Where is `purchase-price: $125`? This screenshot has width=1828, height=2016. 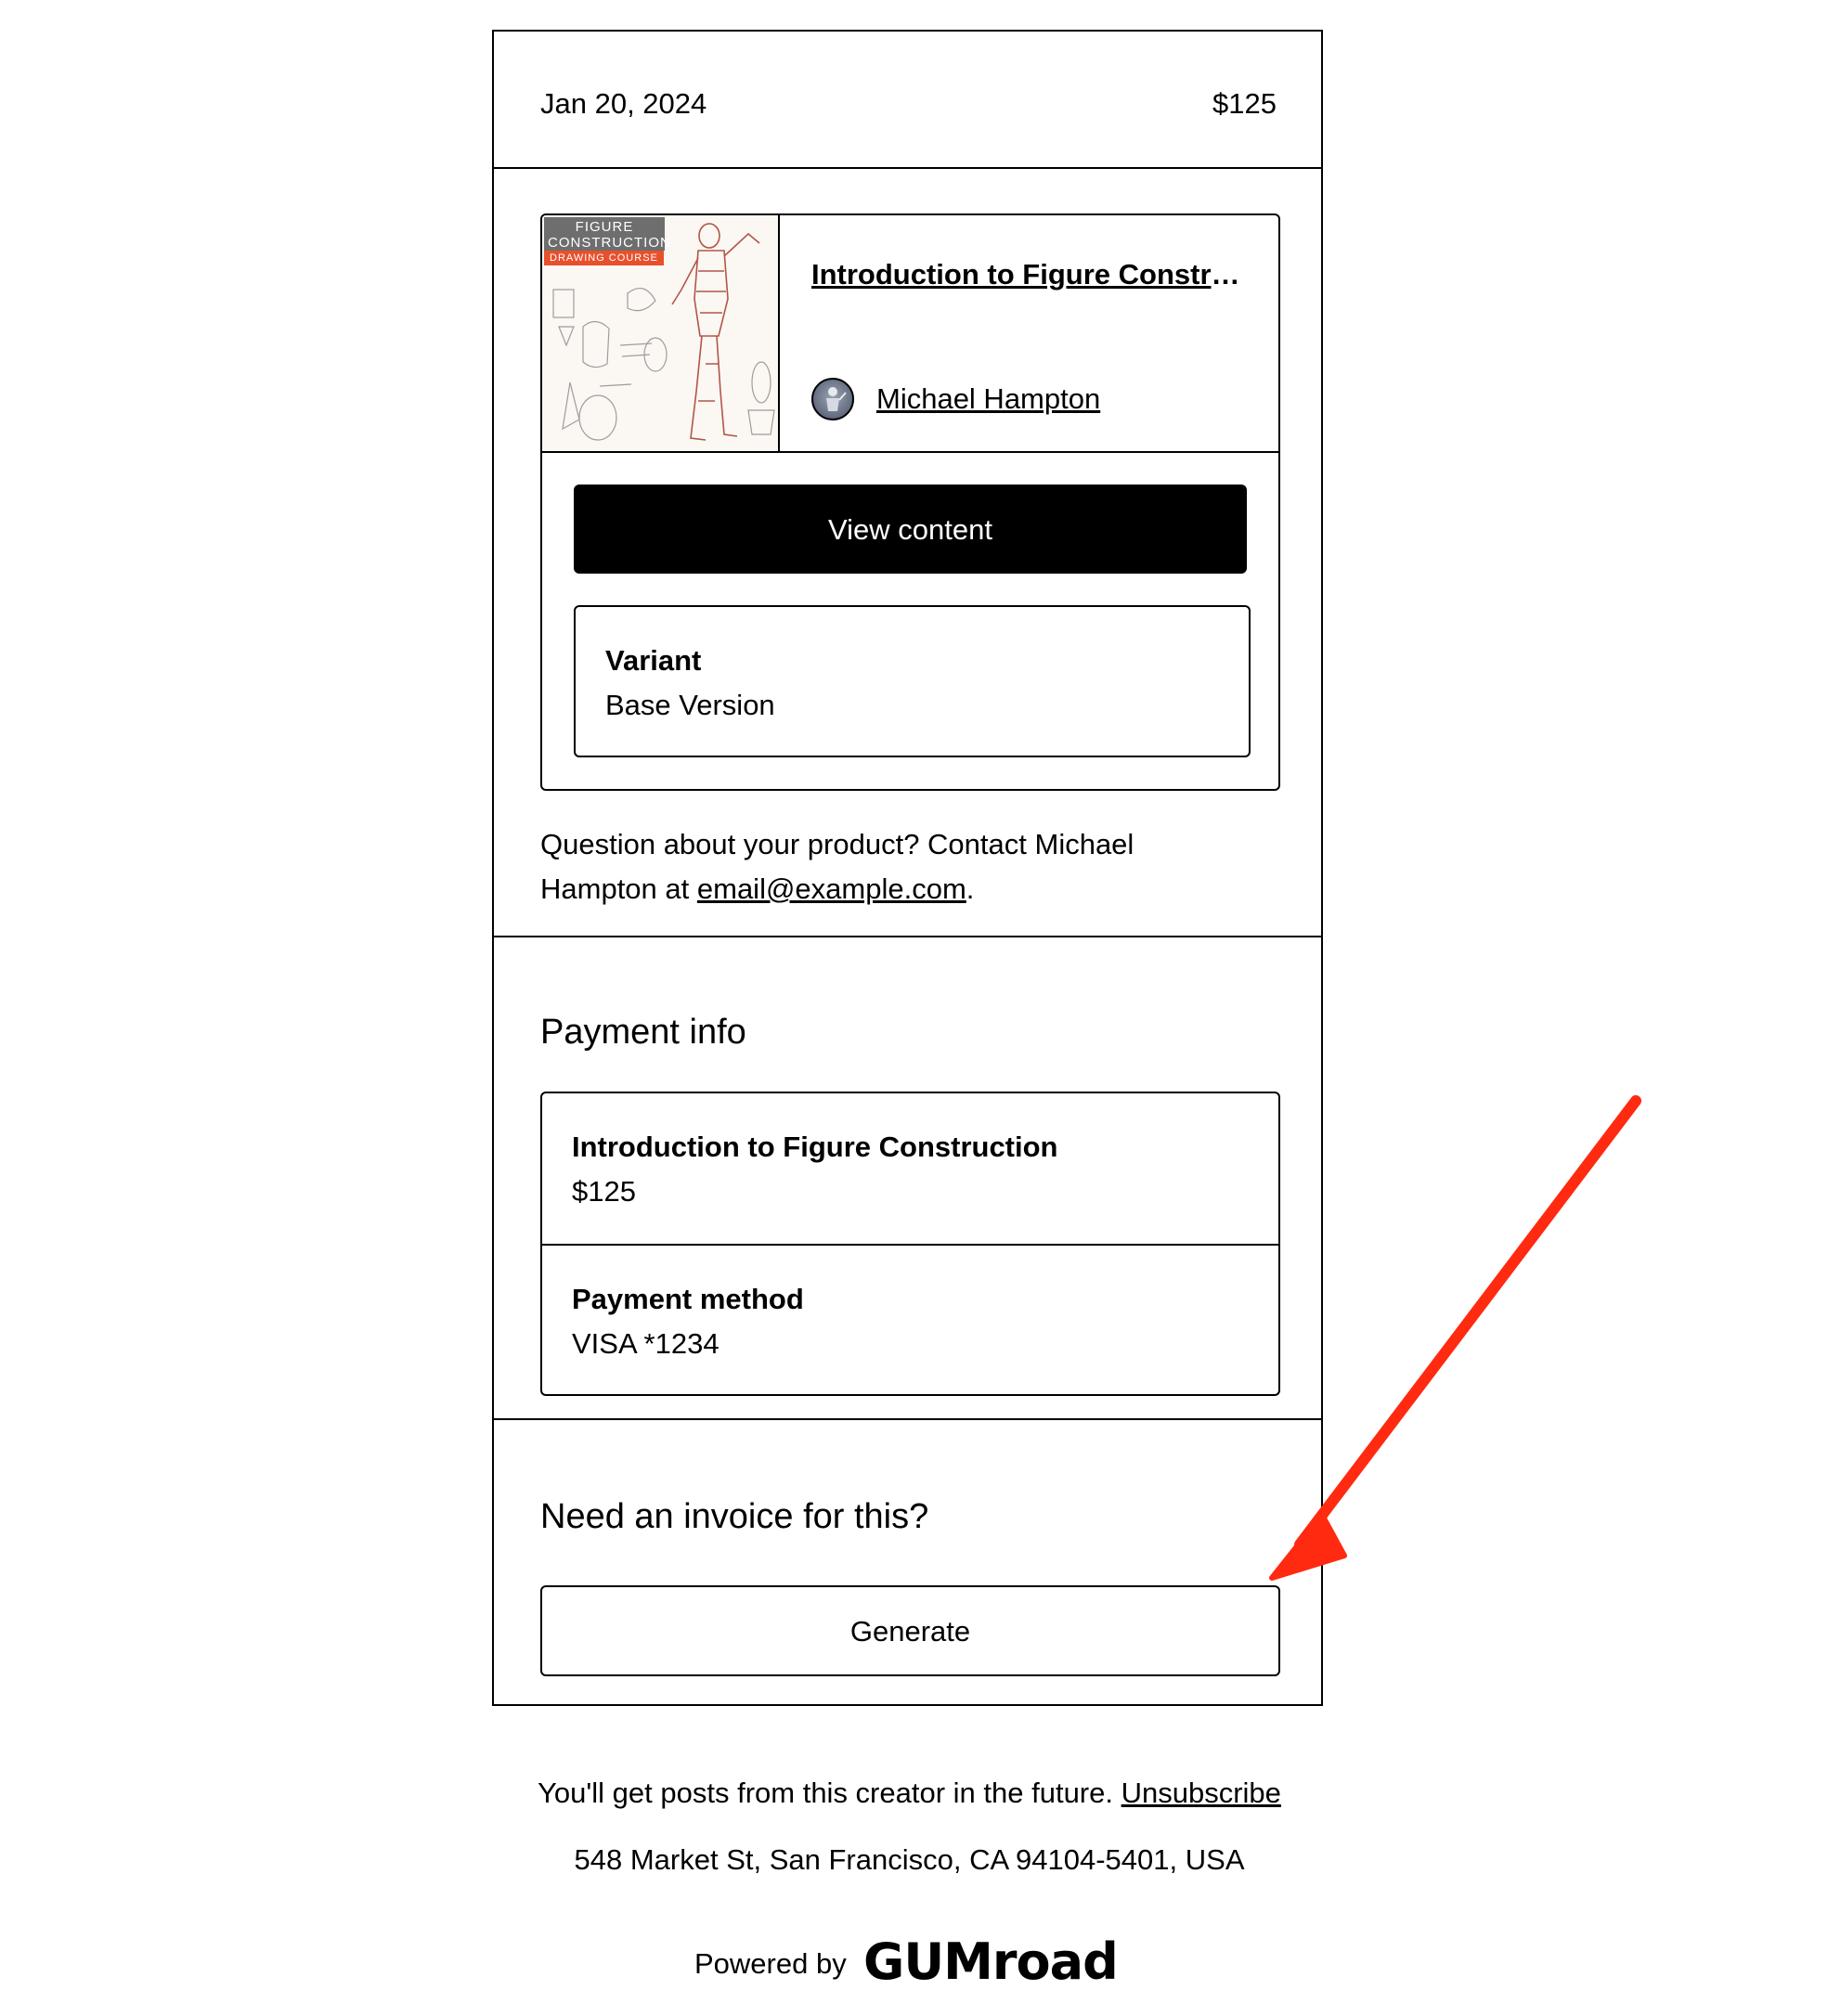 purchase-price: $125 is located at coordinates (1244, 103).